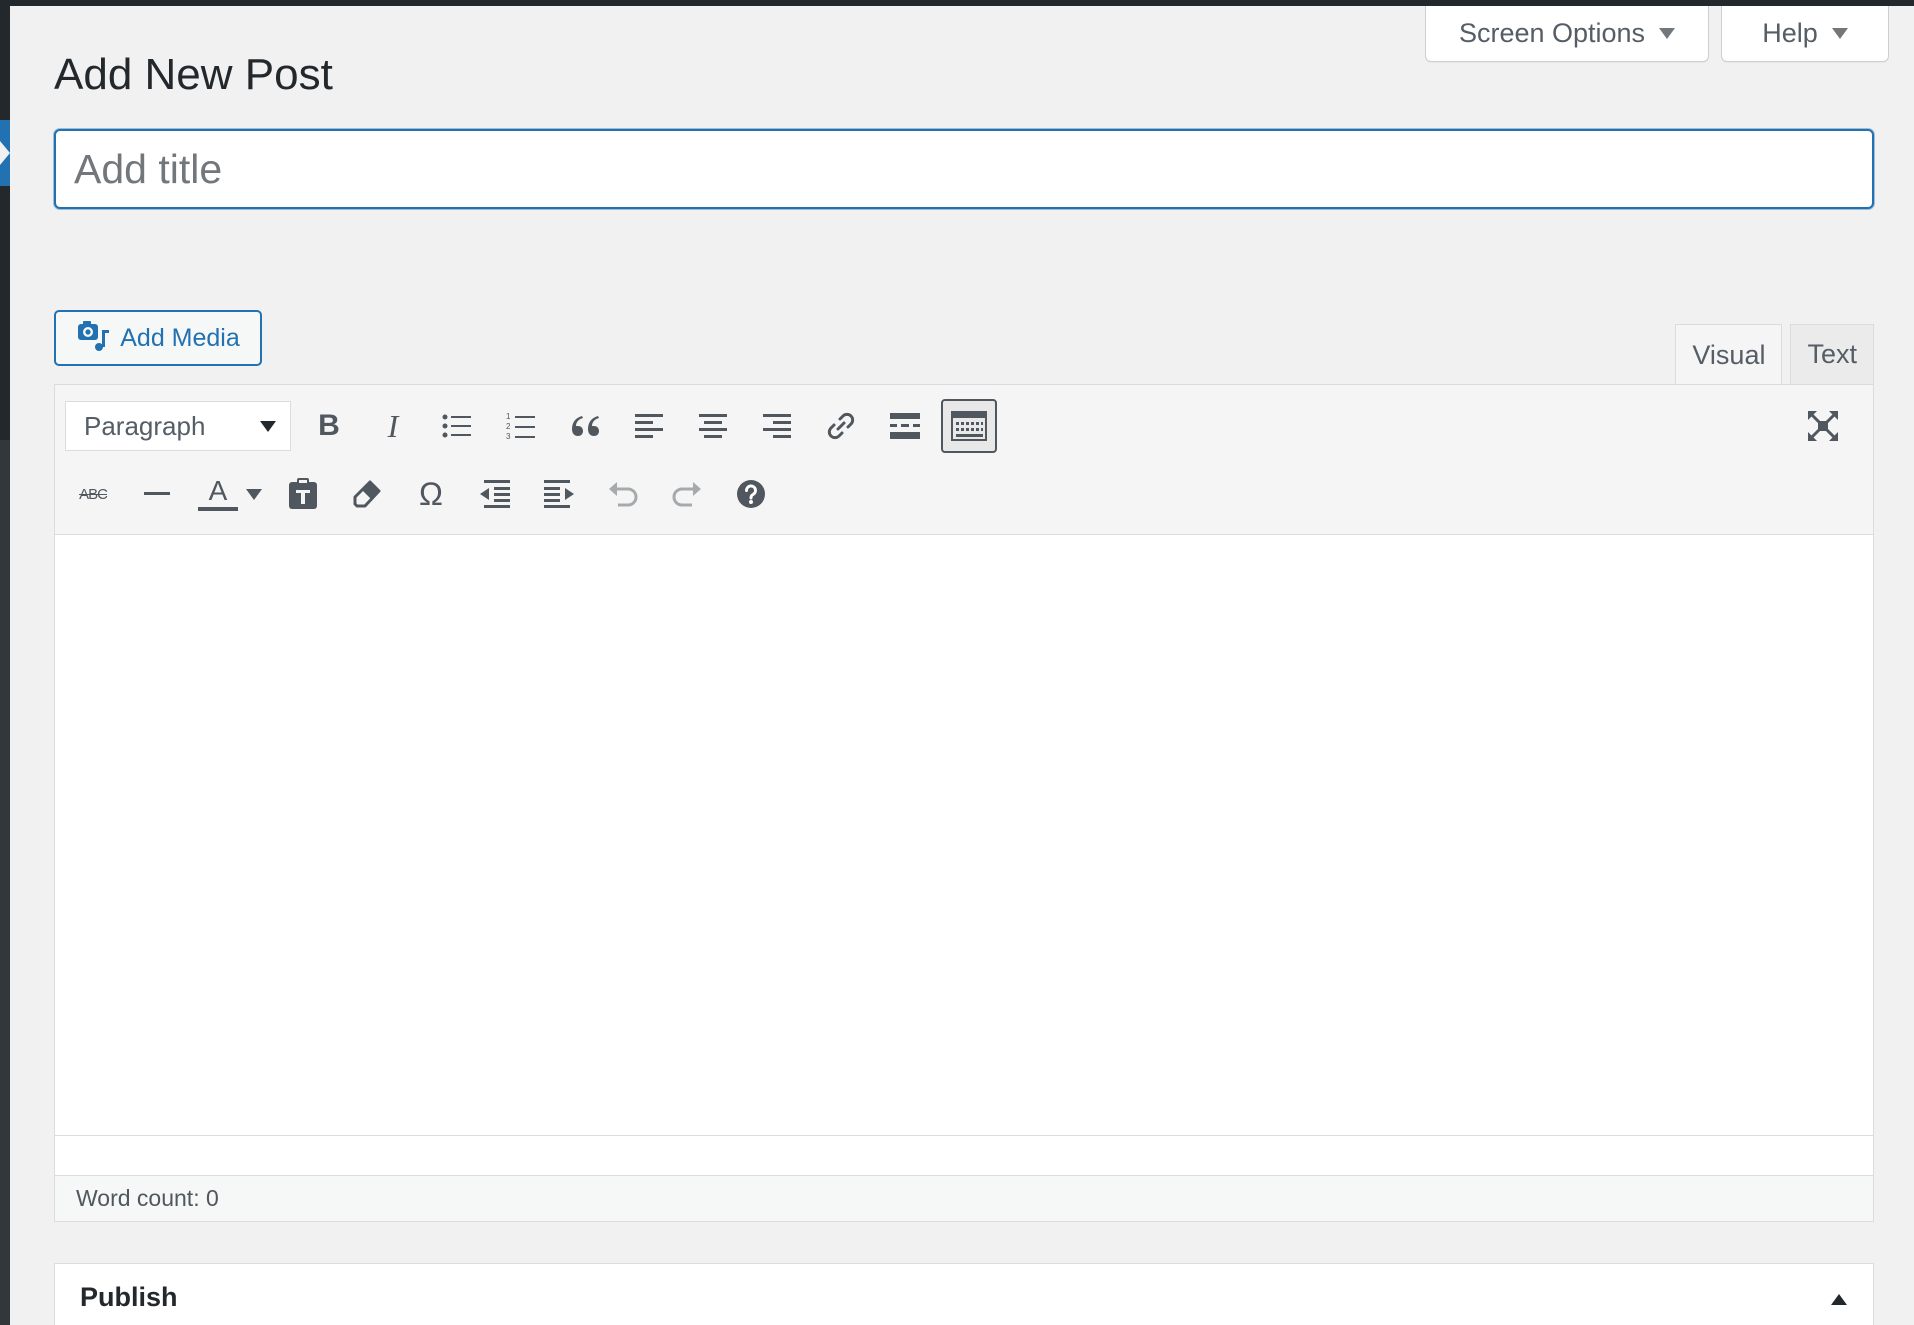  Describe the element at coordinates (964, 1155) in the screenshot. I see `editor-path-bar` at that location.